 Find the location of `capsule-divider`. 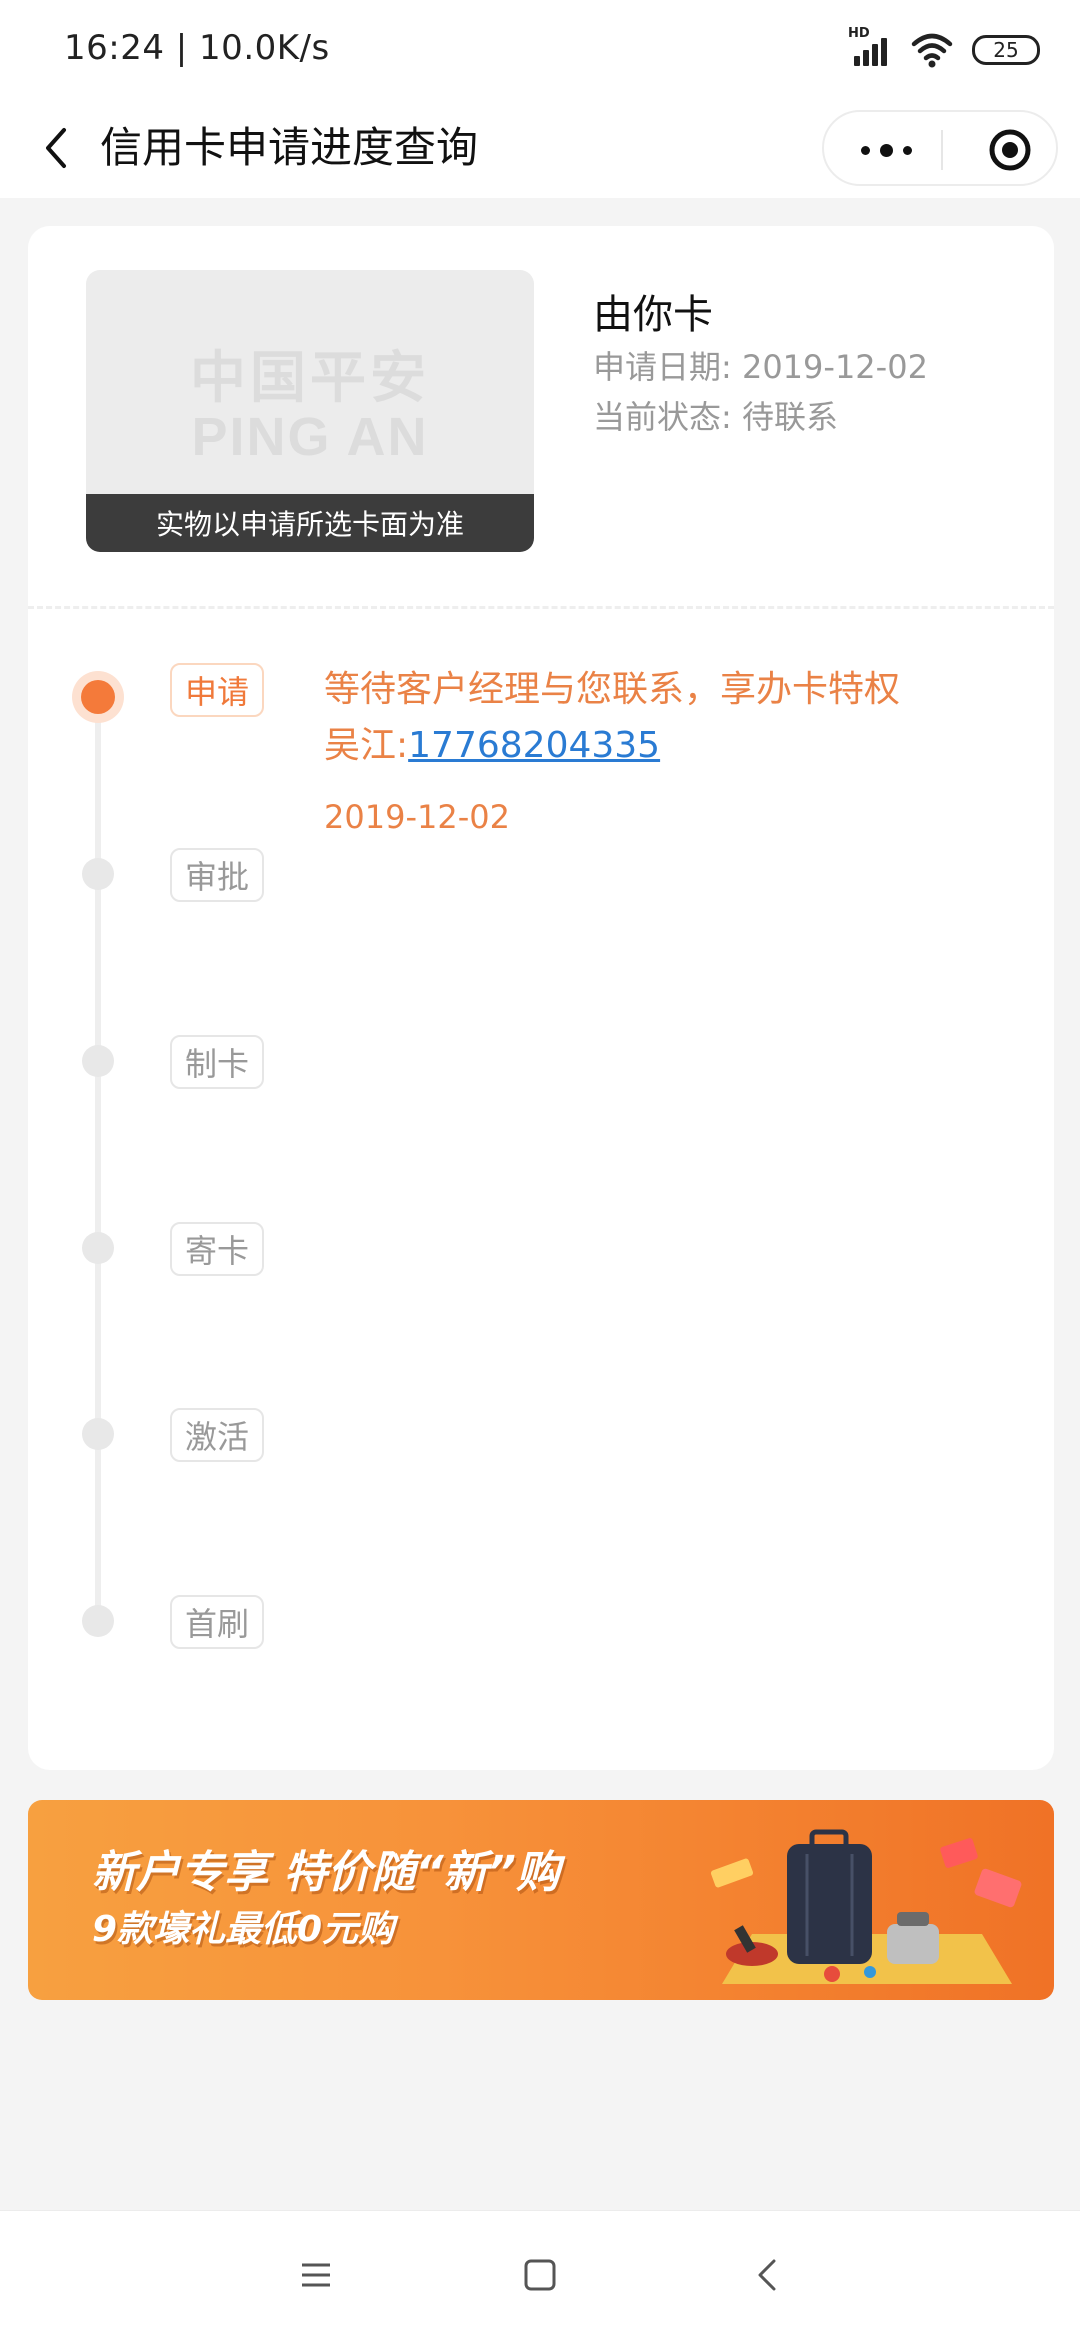

capsule-divider is located at coordinates (942, 150).